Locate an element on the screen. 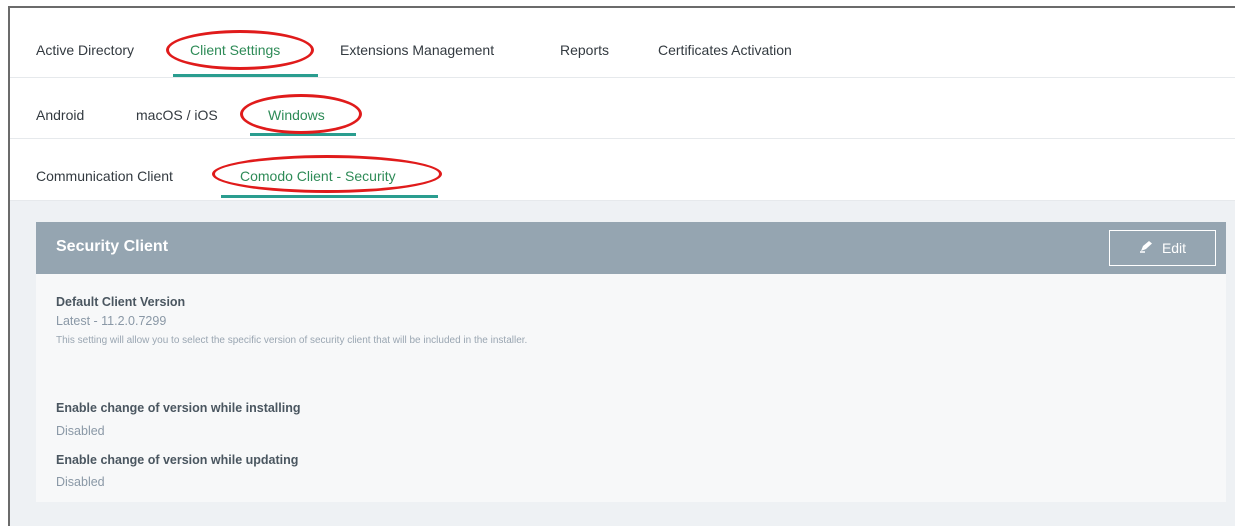  tab-comodo-client-security: Comodo Client - Security is located at coordinates (318, 176).